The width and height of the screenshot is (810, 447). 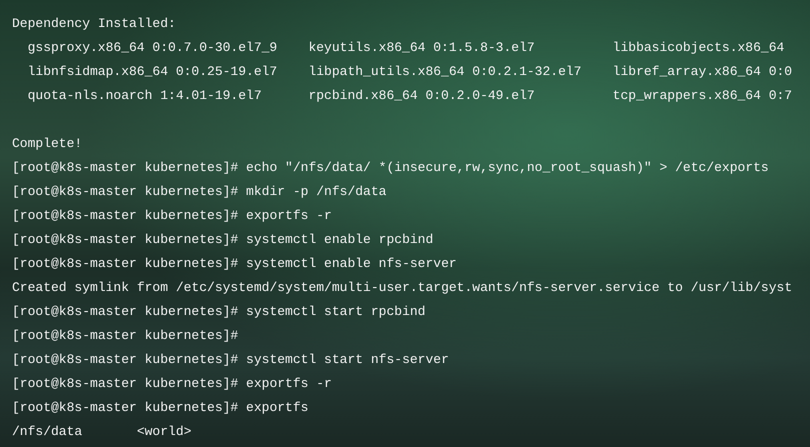 I want to click on terminal-line: [root@k8s-master kubernetes]# systemctl start rpcbind, so click(x=219, y=312).